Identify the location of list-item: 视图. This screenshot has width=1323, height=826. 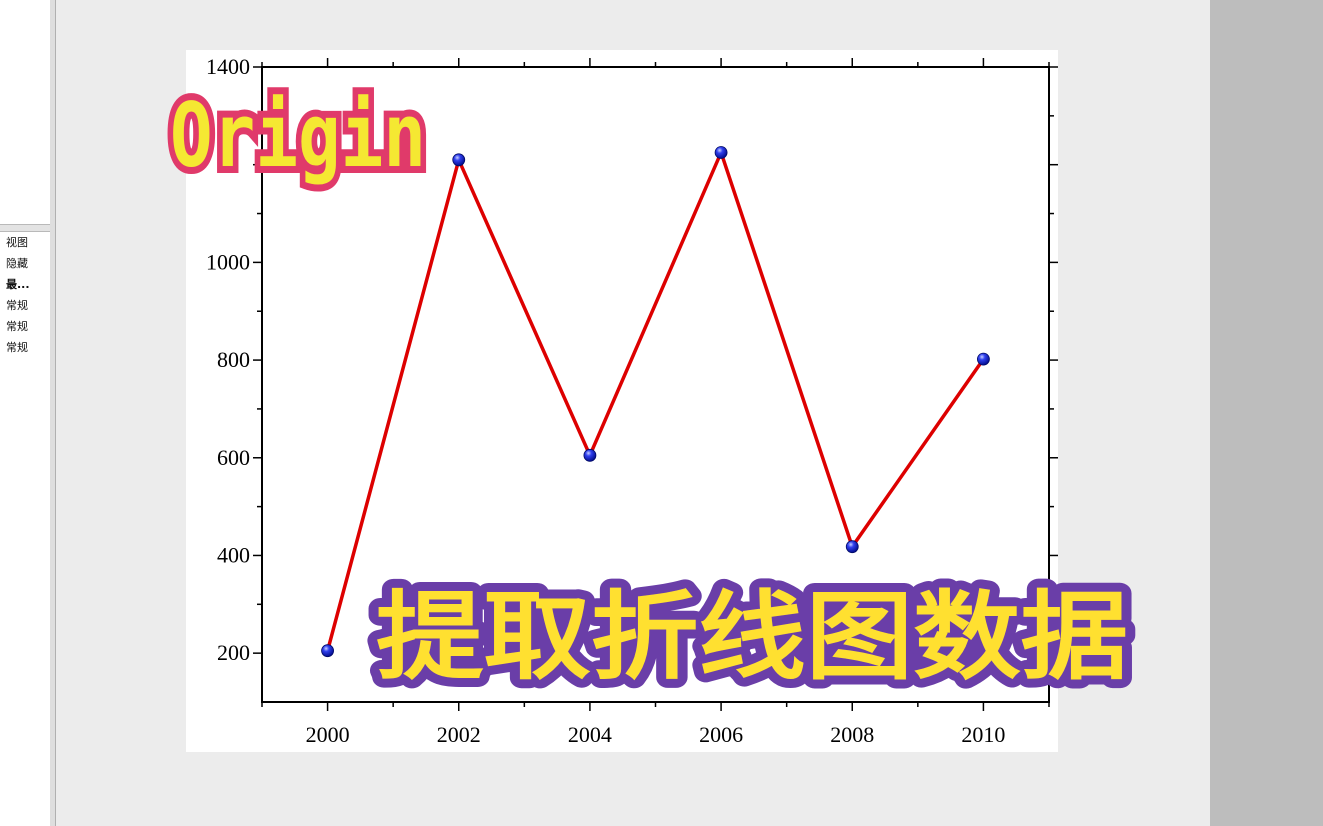
(24, 242).